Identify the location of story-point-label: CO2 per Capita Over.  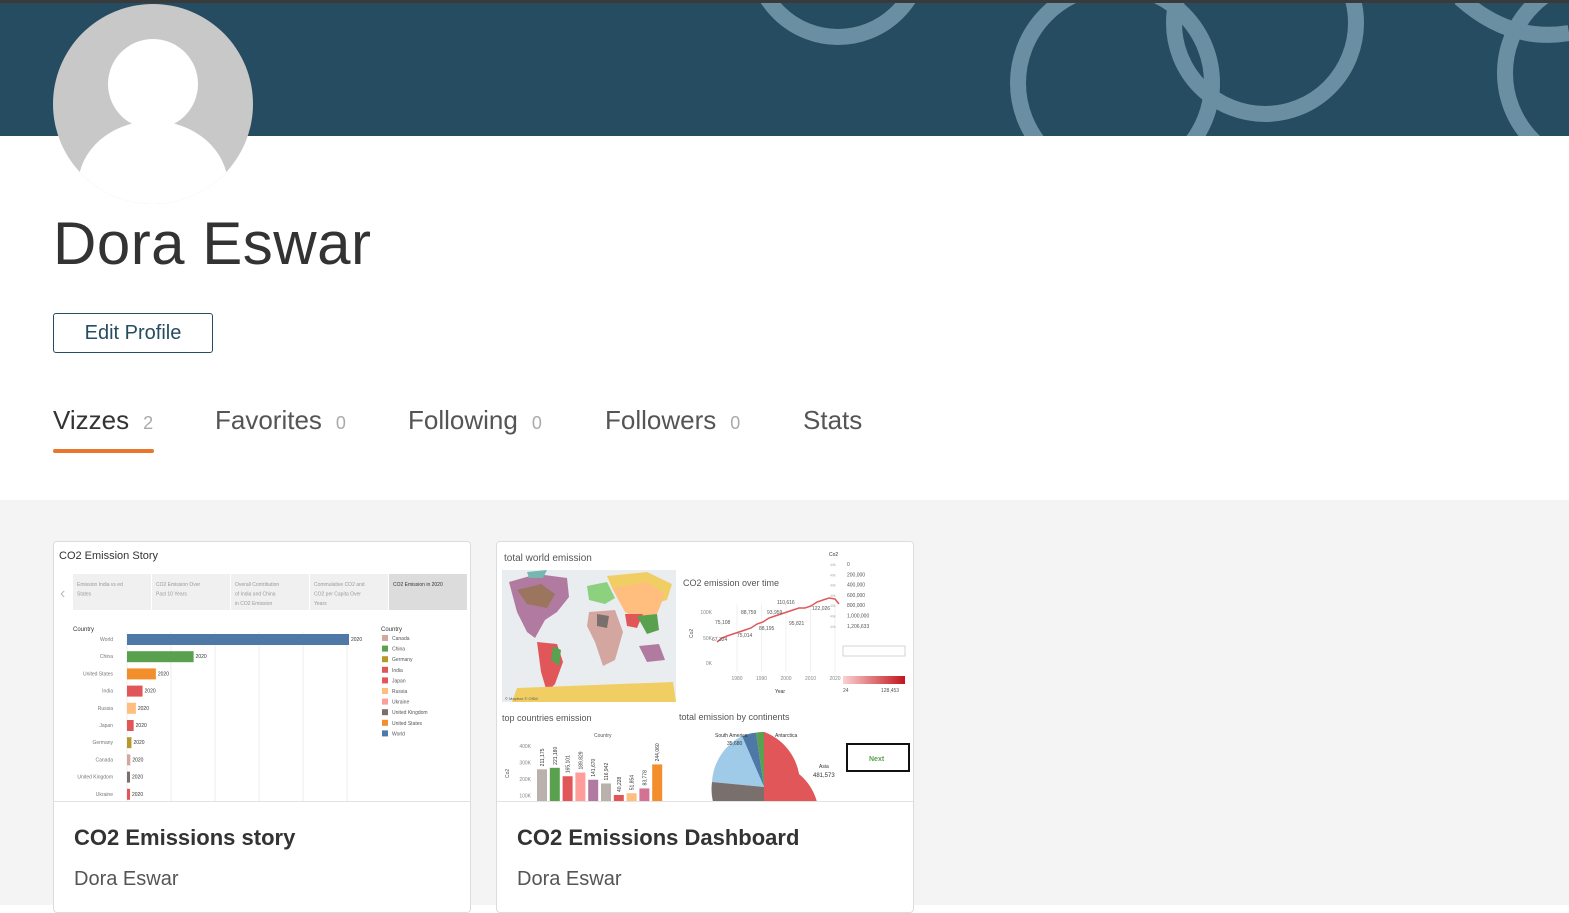
(337, 595).